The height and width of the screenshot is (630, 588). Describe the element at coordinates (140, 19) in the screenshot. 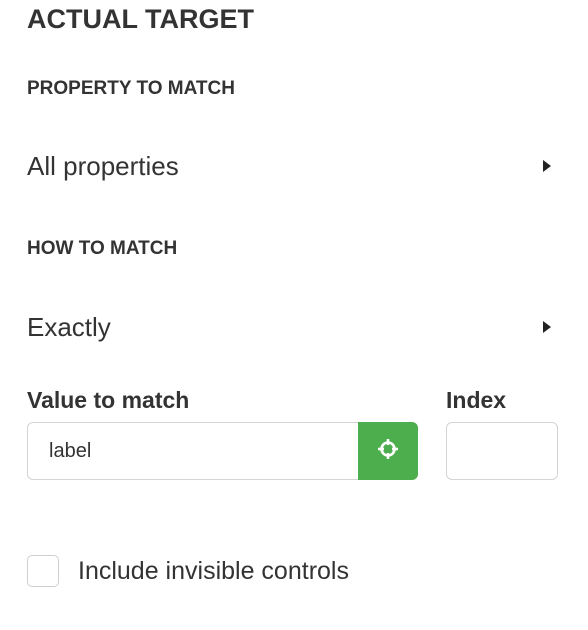

I see `panel-title: ACTUAL TARGET` at that location.